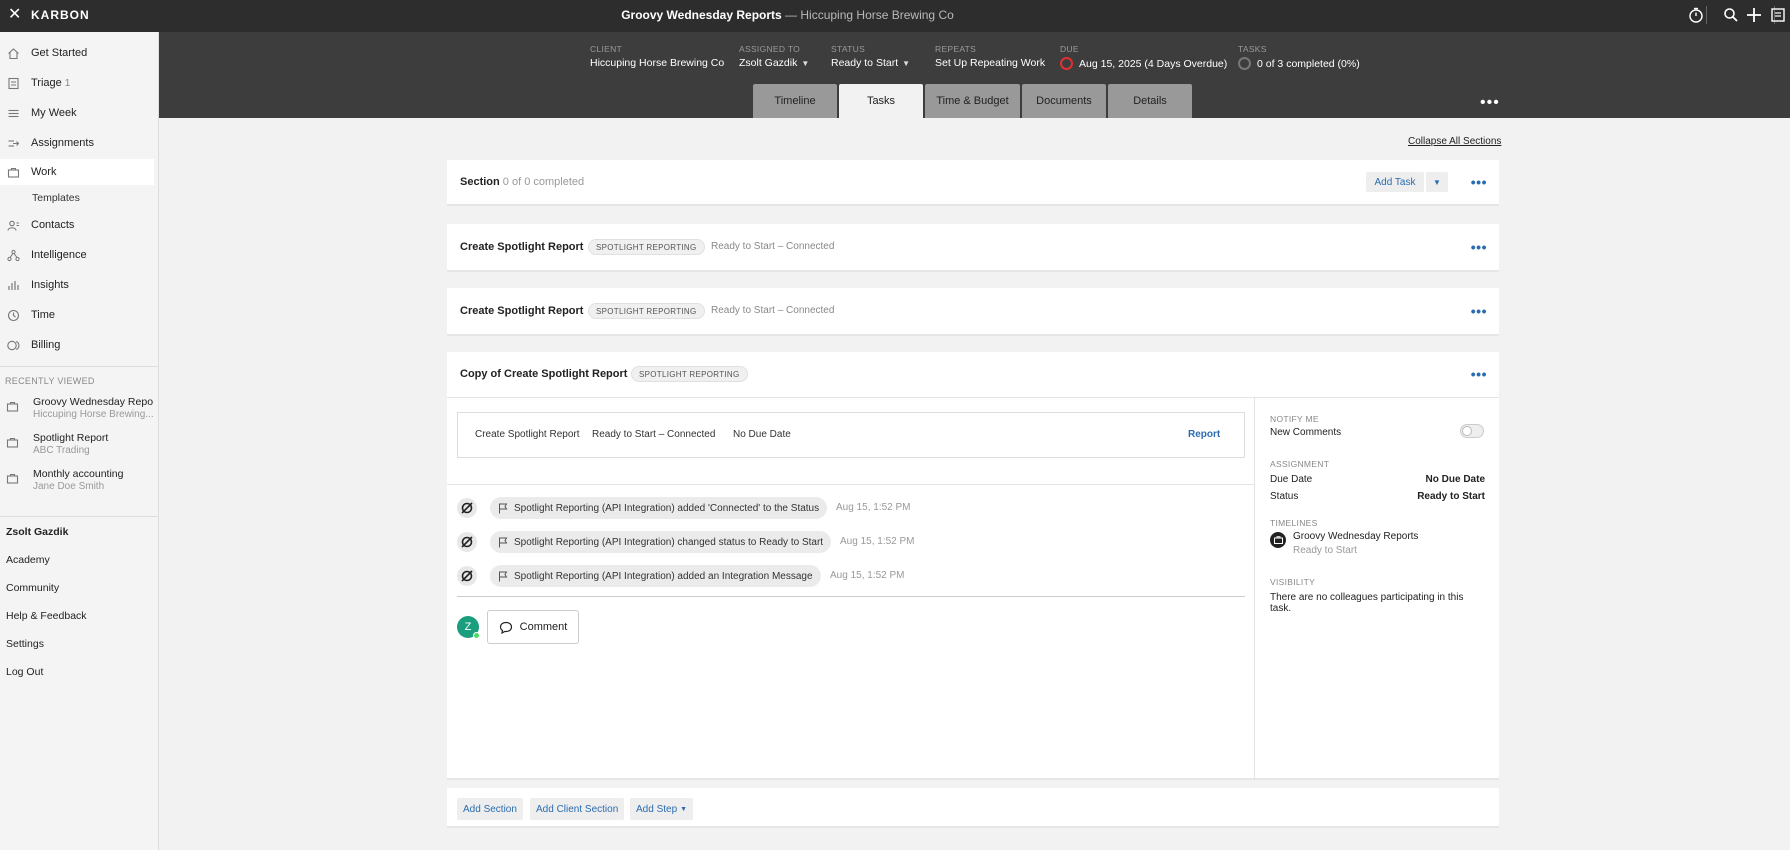 The height and width of the screenshot is (850, 1790). Describe the element at coordinates (77, 447) in the screenshot. I see `recent-item: Spotlight Report ABC Trading` at that location.